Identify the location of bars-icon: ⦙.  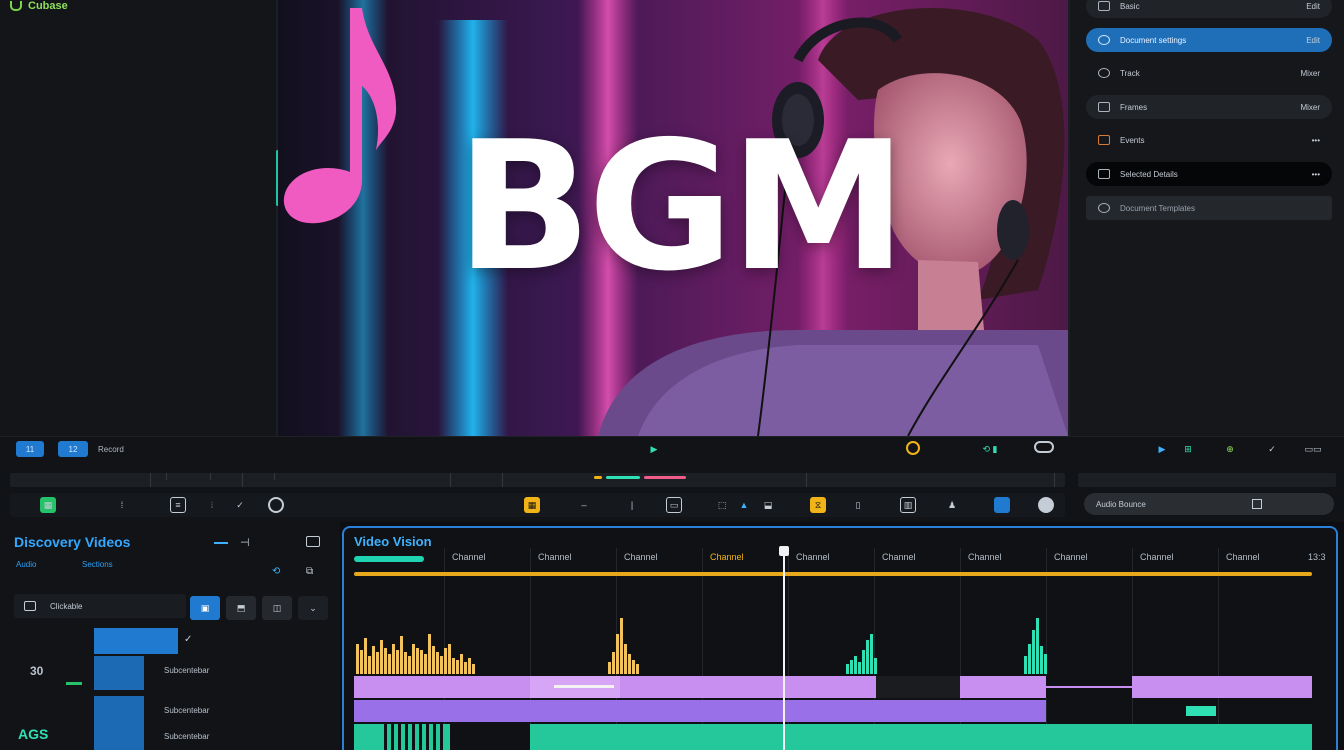
(212, 505).